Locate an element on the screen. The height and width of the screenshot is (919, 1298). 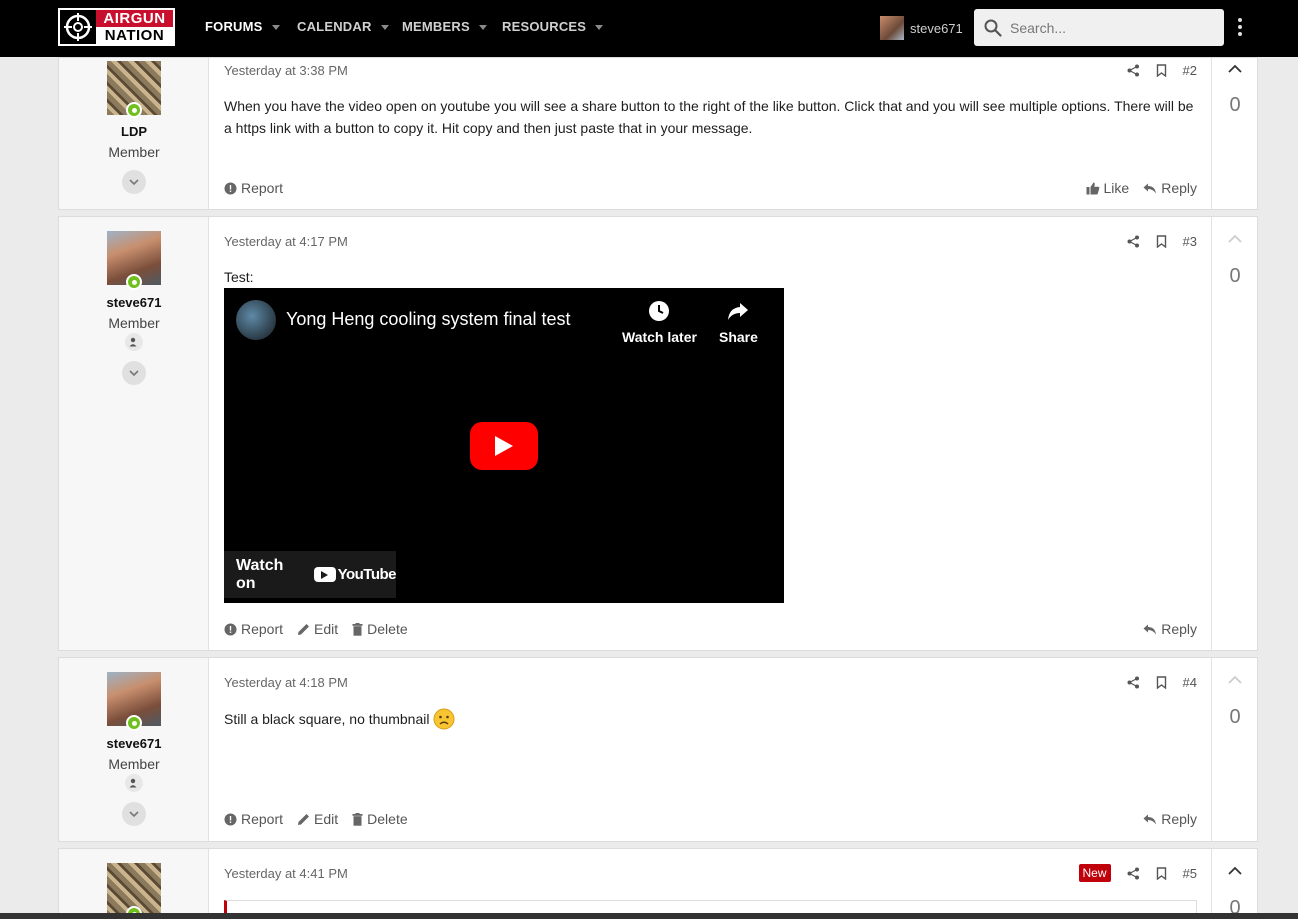
post-user-cell: LDP Member is located at coordinates (134, 133).